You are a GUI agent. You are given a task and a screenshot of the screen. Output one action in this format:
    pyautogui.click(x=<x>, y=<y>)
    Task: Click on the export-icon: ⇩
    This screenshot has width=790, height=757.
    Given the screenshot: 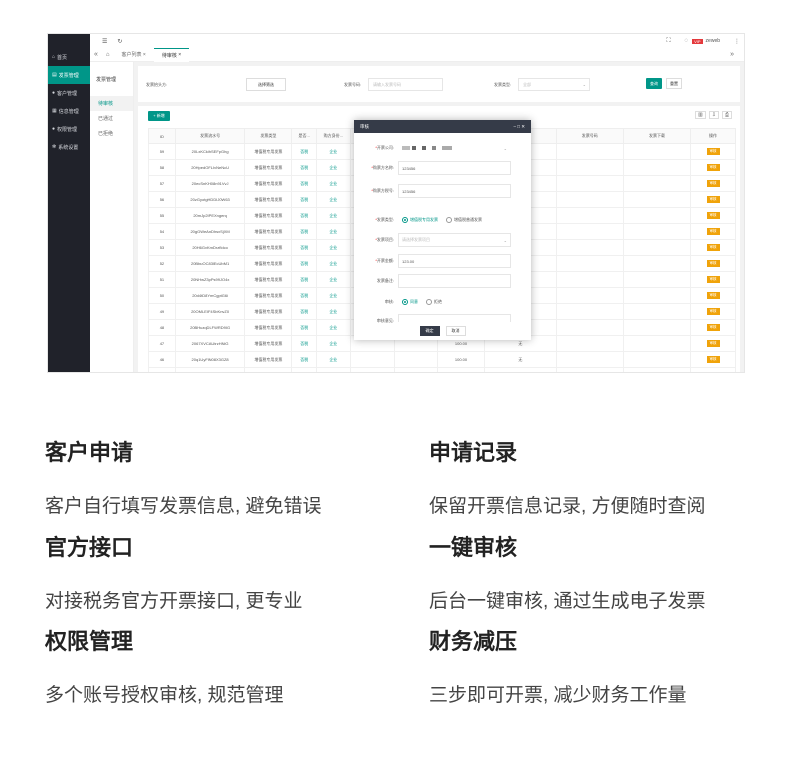 What is the action you would take?
    pyautogui.click(x=713, y=115)
    